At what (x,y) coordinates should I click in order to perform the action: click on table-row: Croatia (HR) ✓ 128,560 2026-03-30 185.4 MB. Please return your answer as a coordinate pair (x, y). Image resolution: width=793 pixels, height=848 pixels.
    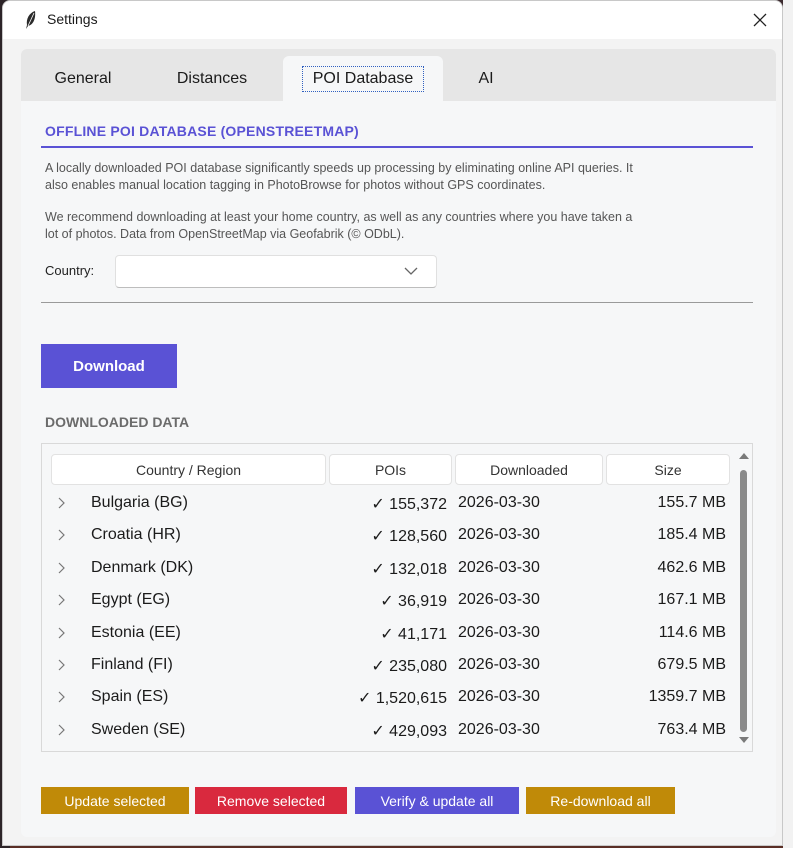
    Looking at the image, I should click on (387, 536).